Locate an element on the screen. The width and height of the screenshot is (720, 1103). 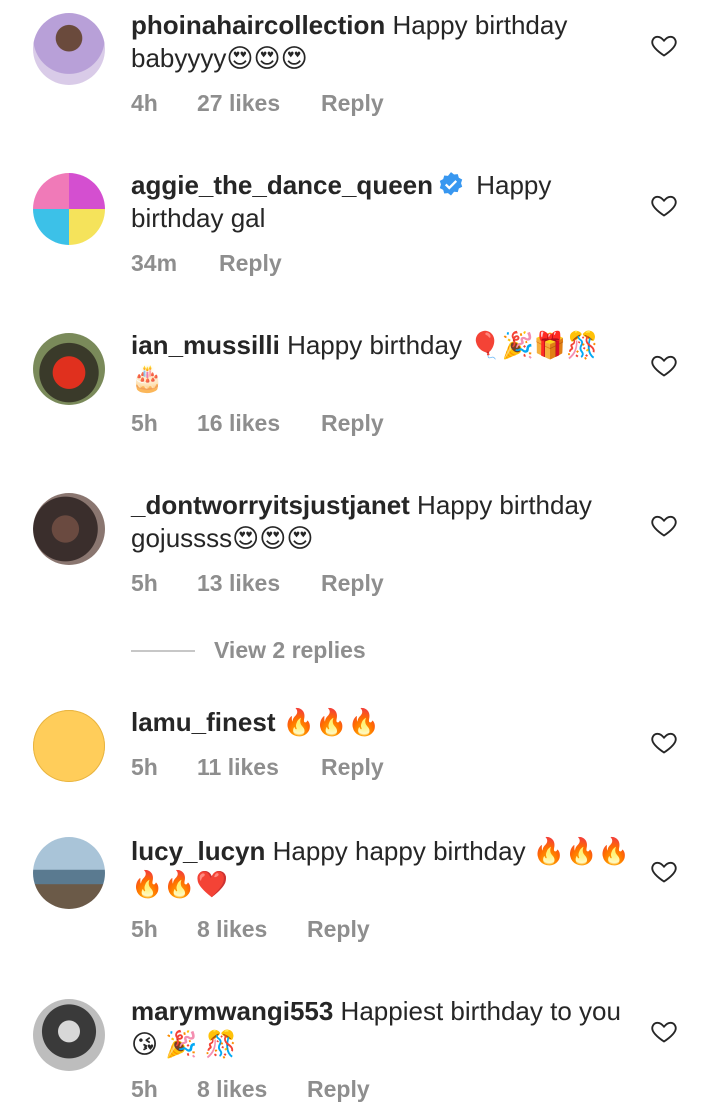
username: aggie_the_dance_queen is located at coordinates (282, 185).